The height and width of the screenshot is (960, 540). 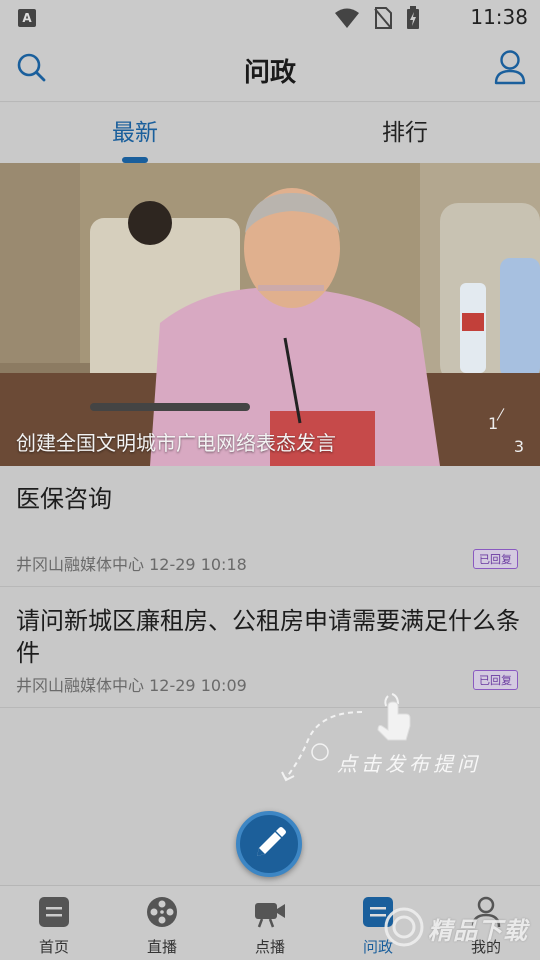 What do you see at coordinates (413, 17) in the screenshot?
I see `battery-charging-icon` at bounding box center [413, 17].